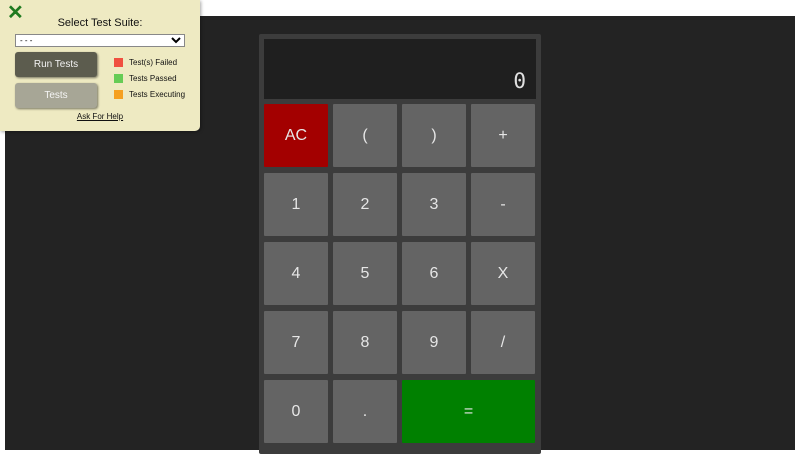 This screenshot has height=454, width=800. Describe the element at coordinates (100, 116) in the screenshot. I see `ask-for-help-link: Ask For Help` at that location.